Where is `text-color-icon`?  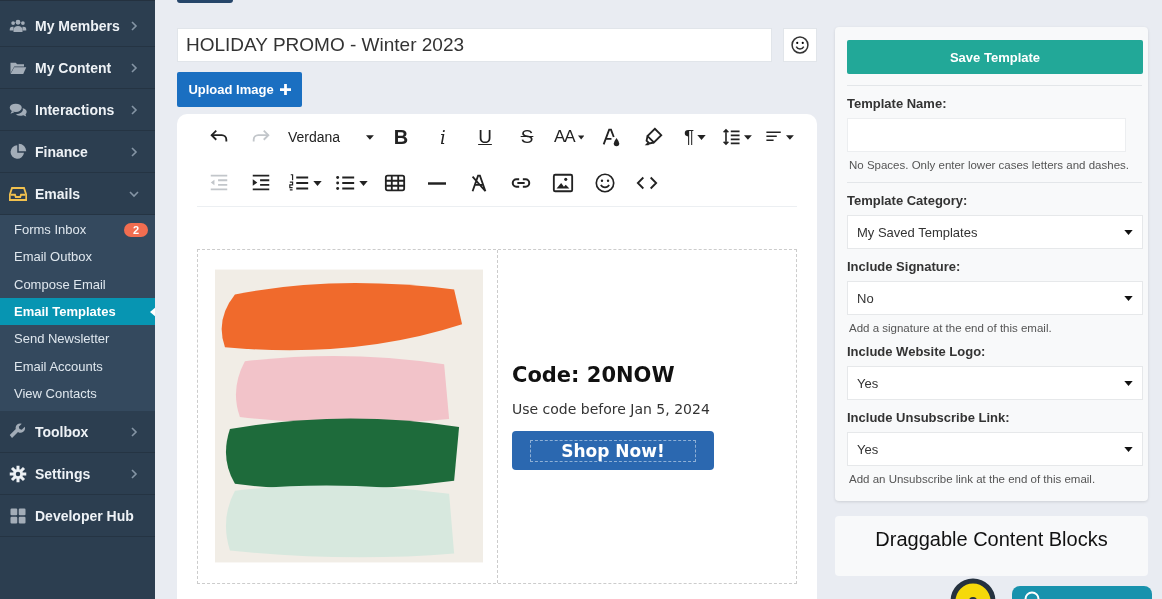 text-color-icon is located at coordinates (611, 137).